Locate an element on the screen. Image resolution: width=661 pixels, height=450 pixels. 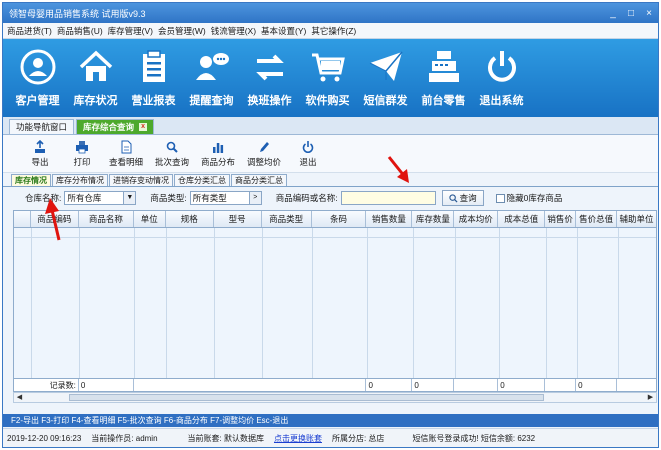
menu-other: 其它操作(Z) is located at coordinates (333, 31).